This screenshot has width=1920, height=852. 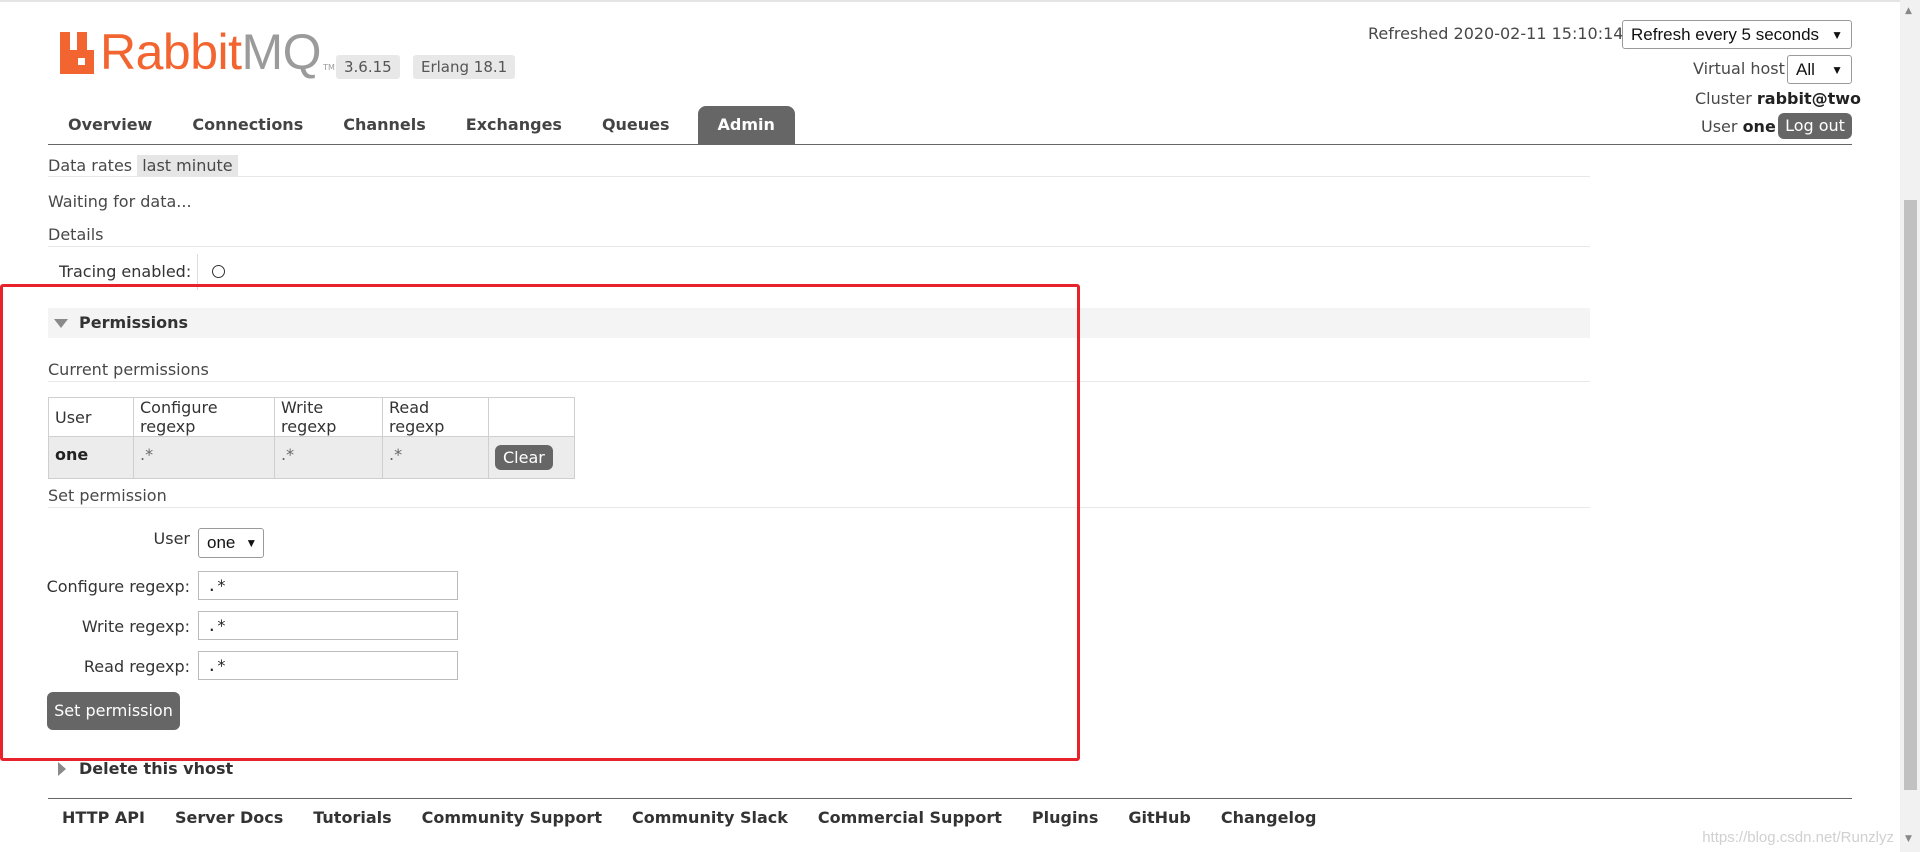 I want to click on tab-queues: Queues, so click(x=636, y=125).